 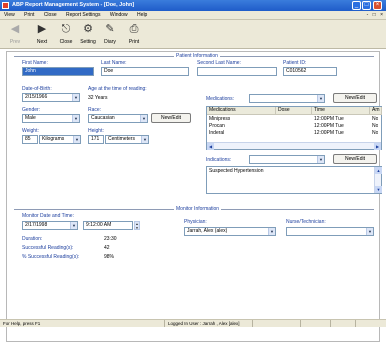 I want to click on age-label: Age at the time of reading:, so click(x=117, y=89).